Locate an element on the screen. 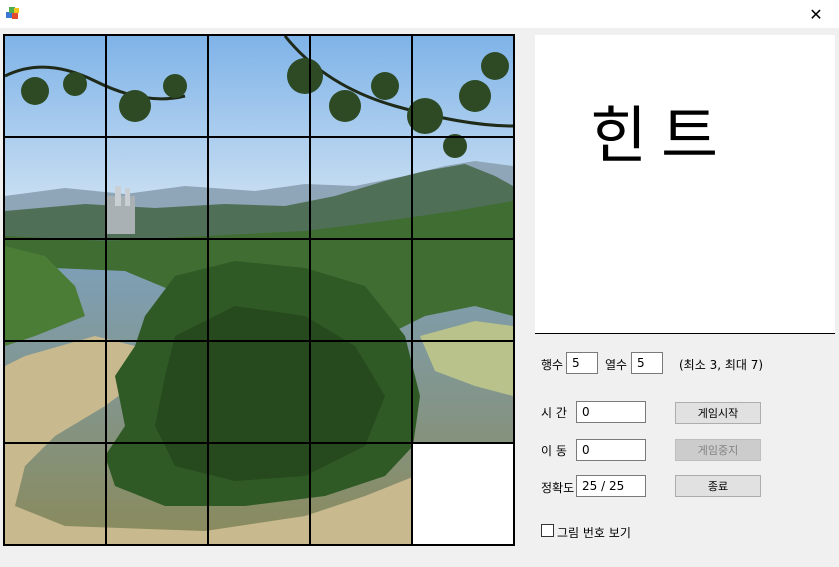 This screenshot has height=567, width=839. close-icon: ✕ is located at coordinates (816, 14).